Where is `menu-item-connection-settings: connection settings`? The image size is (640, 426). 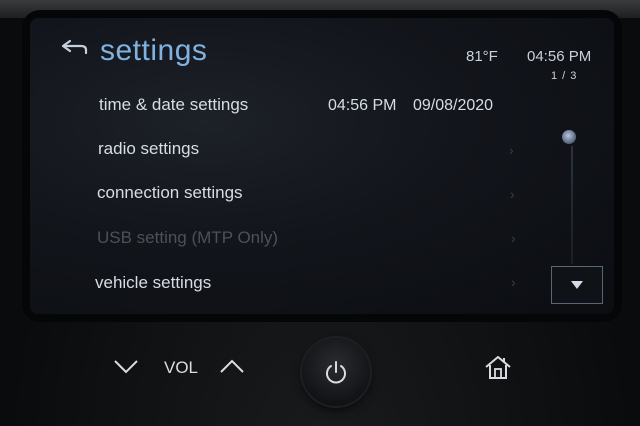 menu-item-connection-settings: connection settings is located at coordinates (170, 193).